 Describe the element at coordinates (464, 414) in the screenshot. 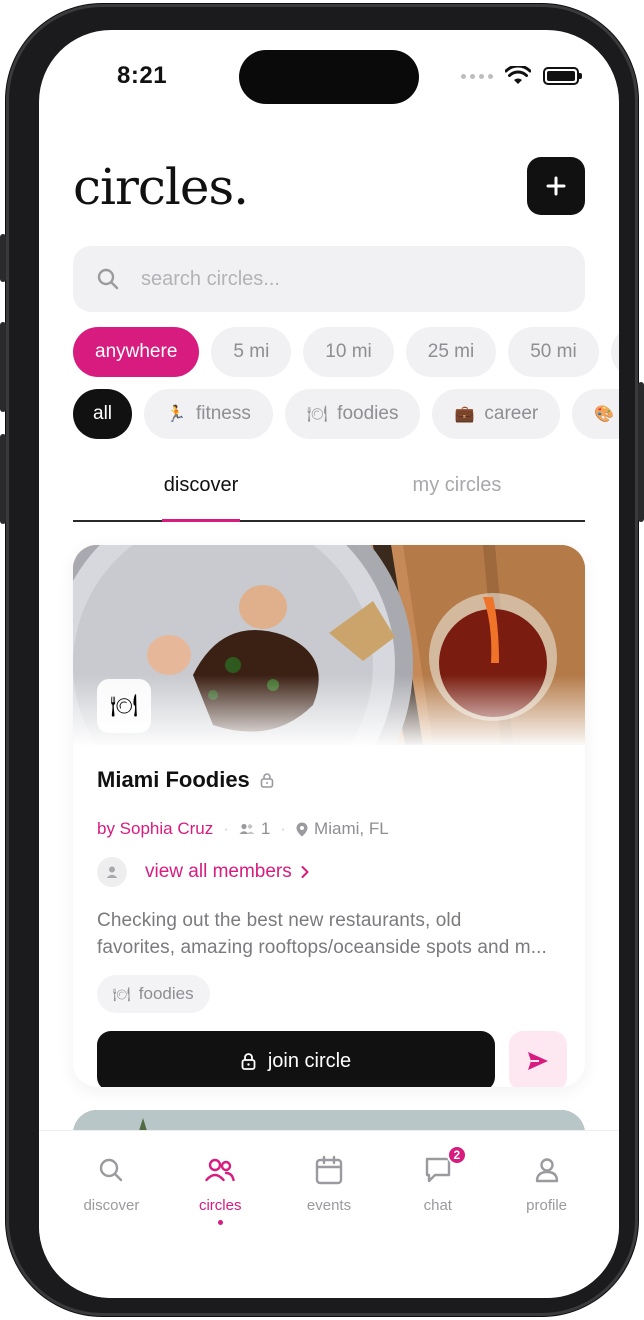

I see `briefcase-icon: 💼` at that location.